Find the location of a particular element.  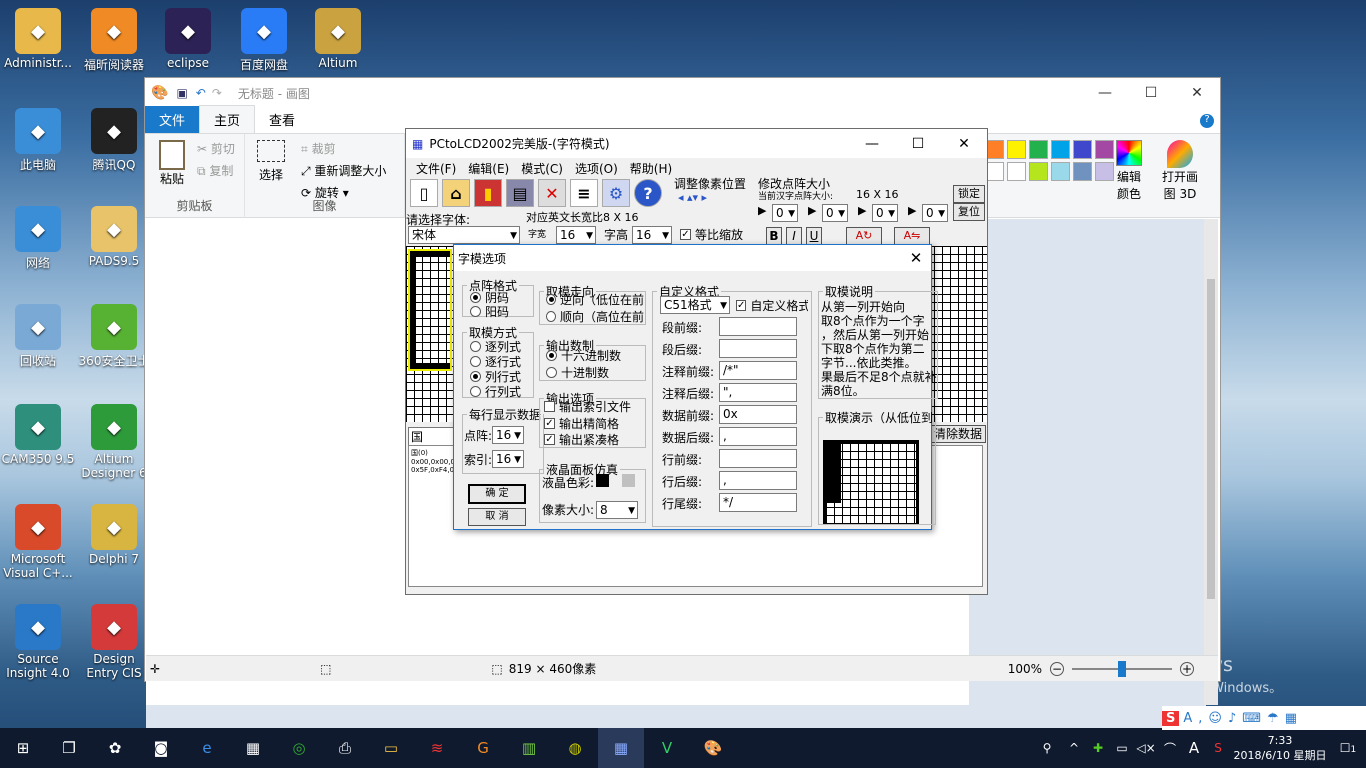

desktop-icon: ◆ 网络 is located at coordinates (38, 238).